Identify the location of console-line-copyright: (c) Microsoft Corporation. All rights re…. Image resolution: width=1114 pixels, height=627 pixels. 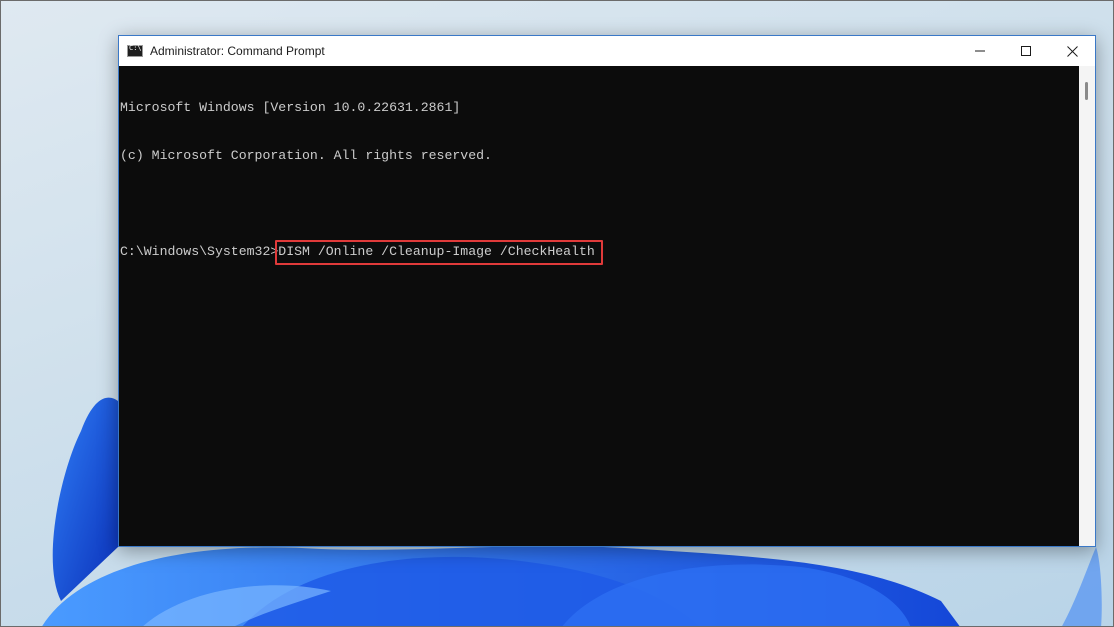
(306, 155).